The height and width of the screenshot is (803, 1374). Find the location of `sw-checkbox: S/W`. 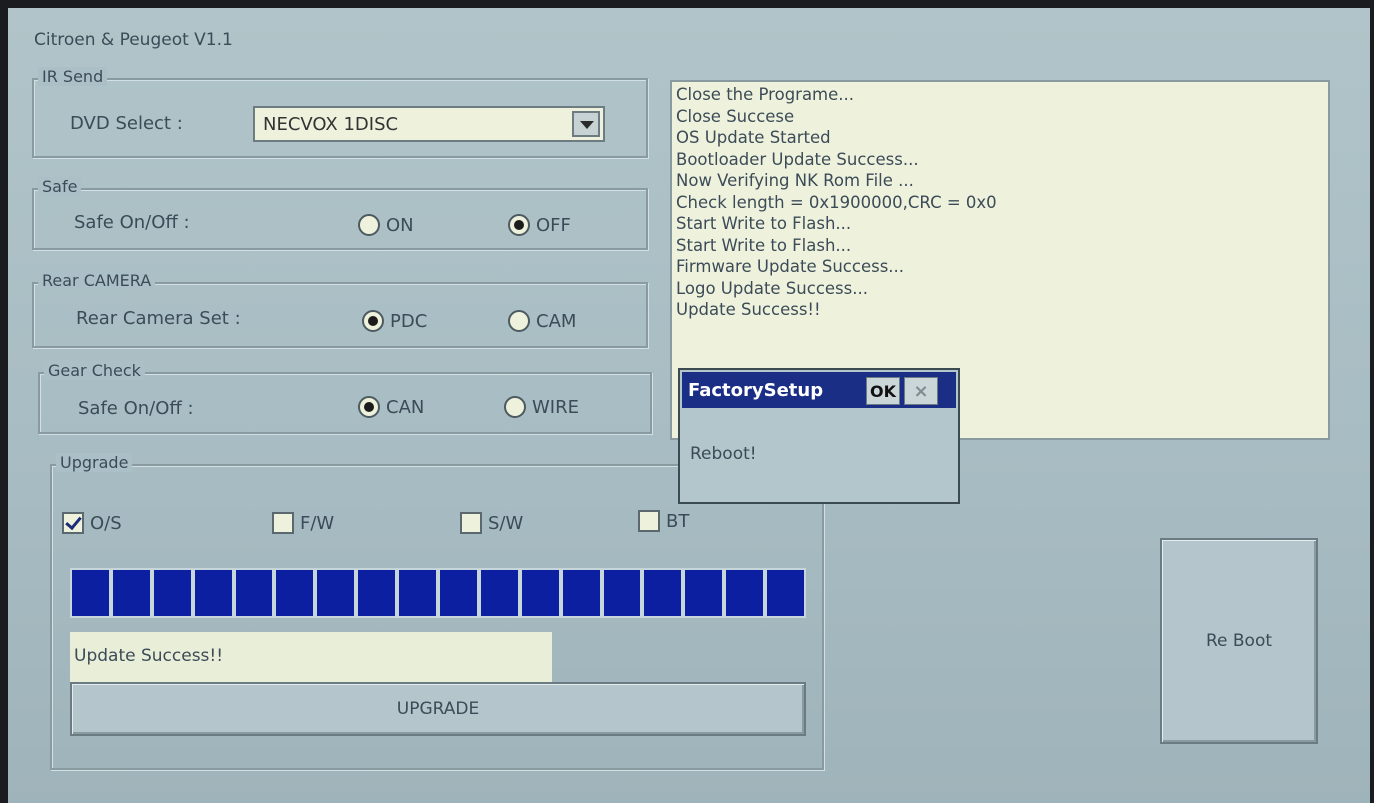

sw-checkbox: S/W is located at coordinates (491, 523).